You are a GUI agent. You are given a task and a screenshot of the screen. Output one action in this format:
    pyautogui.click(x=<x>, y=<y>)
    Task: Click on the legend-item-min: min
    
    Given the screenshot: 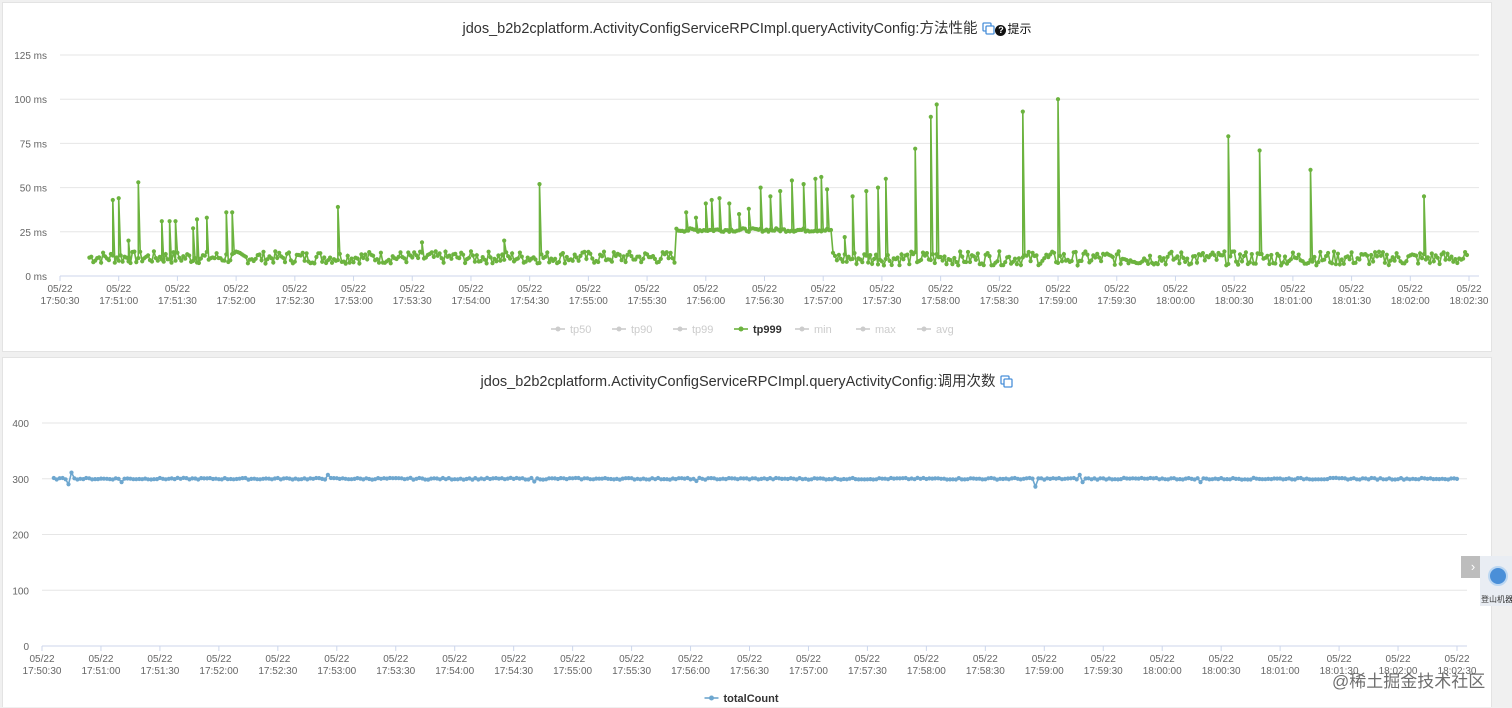 What is the action you would take?
    pyautogui.click(x=813, y=330)
    